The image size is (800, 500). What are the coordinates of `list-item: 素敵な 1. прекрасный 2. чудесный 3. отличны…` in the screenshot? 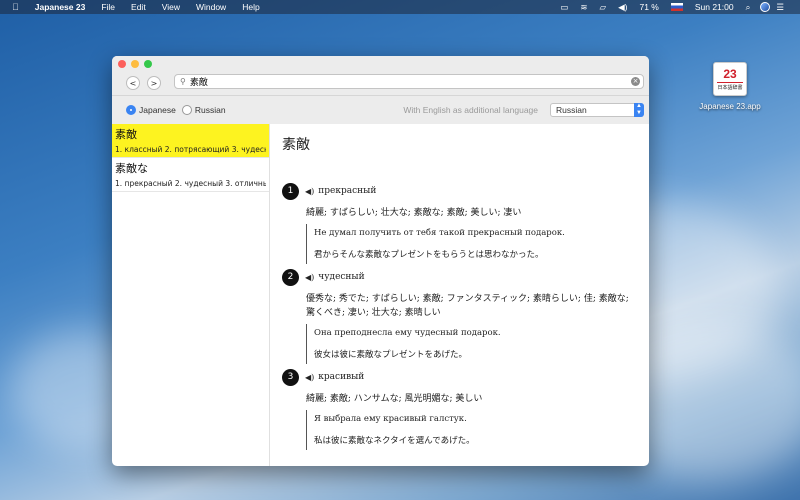 It's located at (190, 175).